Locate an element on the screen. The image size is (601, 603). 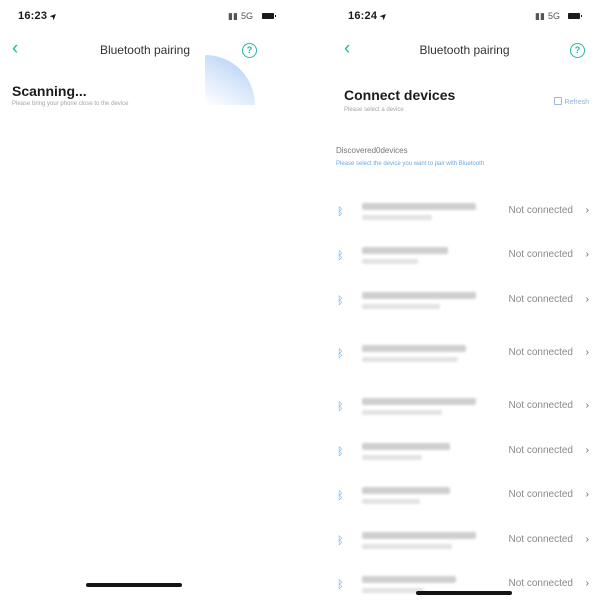
refresh-label: Refresh is located at coordinates (576, 102).